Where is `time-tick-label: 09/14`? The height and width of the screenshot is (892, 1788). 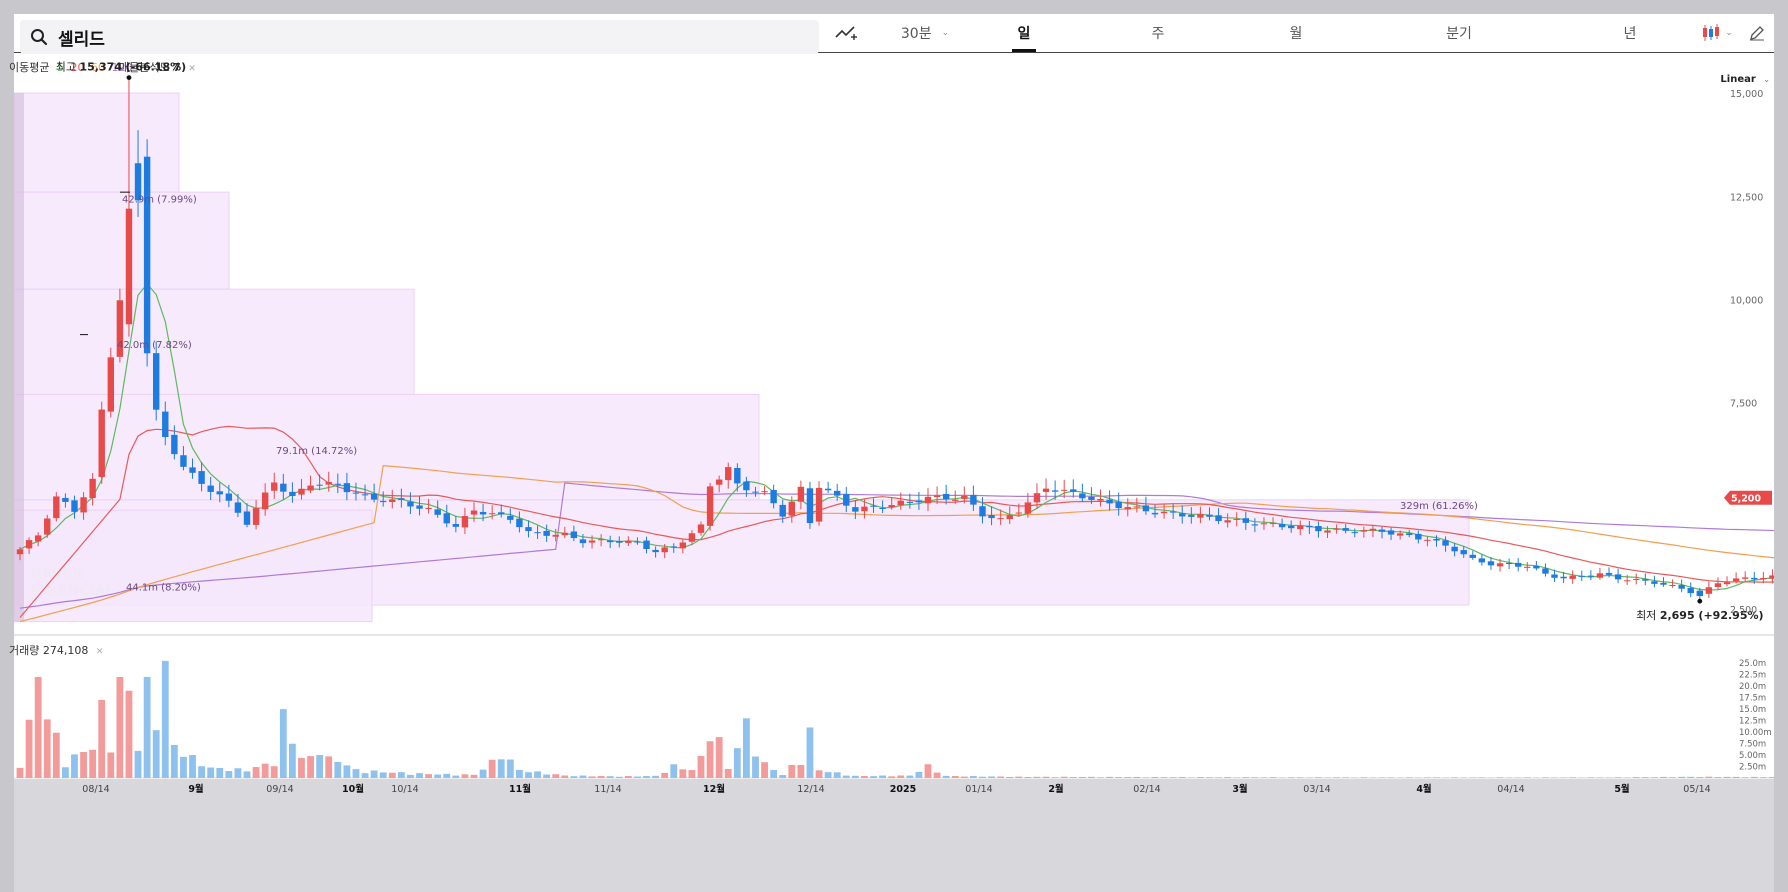
time-tick-label: 09/14 is located at coordinates (279, 789).